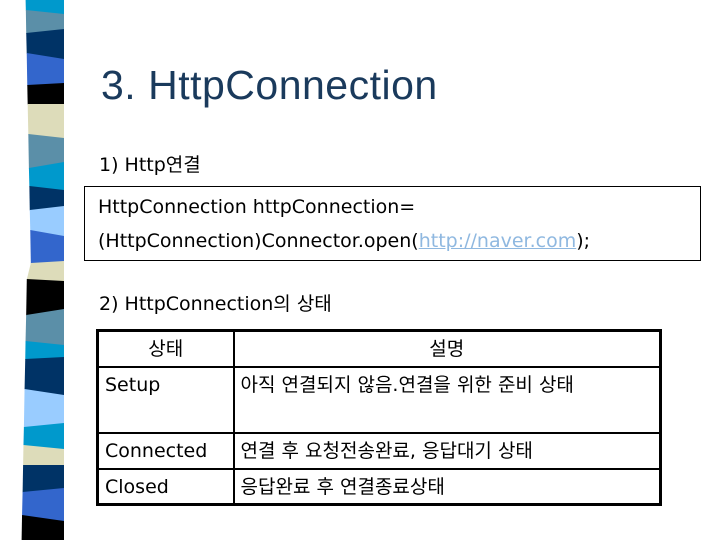  I want to click on stripe-bar-graphic, so click(43, 270).